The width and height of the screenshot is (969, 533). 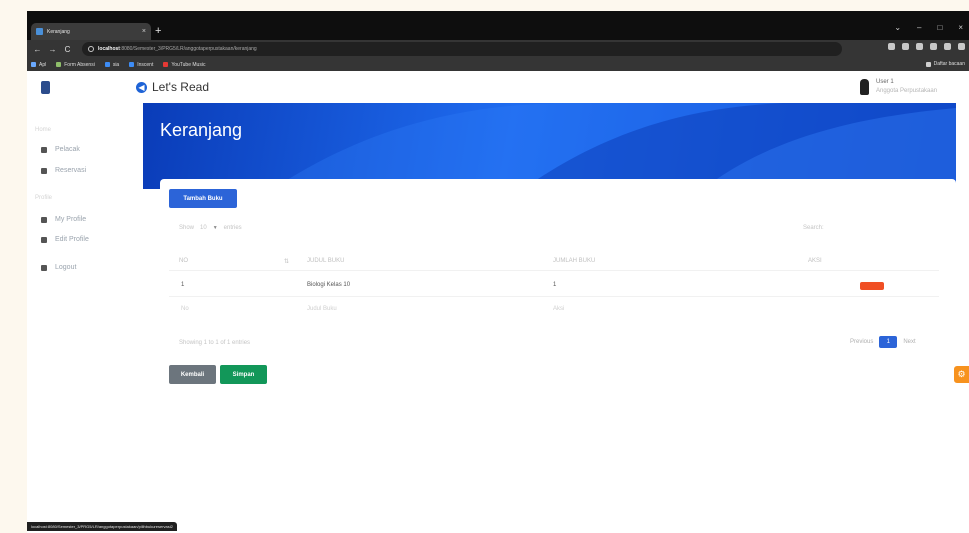 What do you see at coordinates (498, 25) in the screenshot?
I see `tab-bar: Keranjang × + ⌄ – □ ×` at bounding box center [498, 25].